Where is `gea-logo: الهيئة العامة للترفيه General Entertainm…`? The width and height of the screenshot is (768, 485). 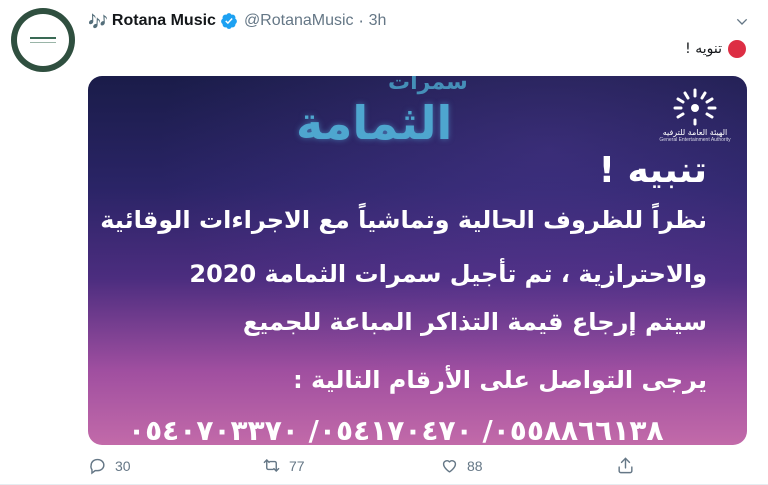 gea-logo: الهيئة العامة للترفيه General Entertainm… is located at coordinates (695, 114).